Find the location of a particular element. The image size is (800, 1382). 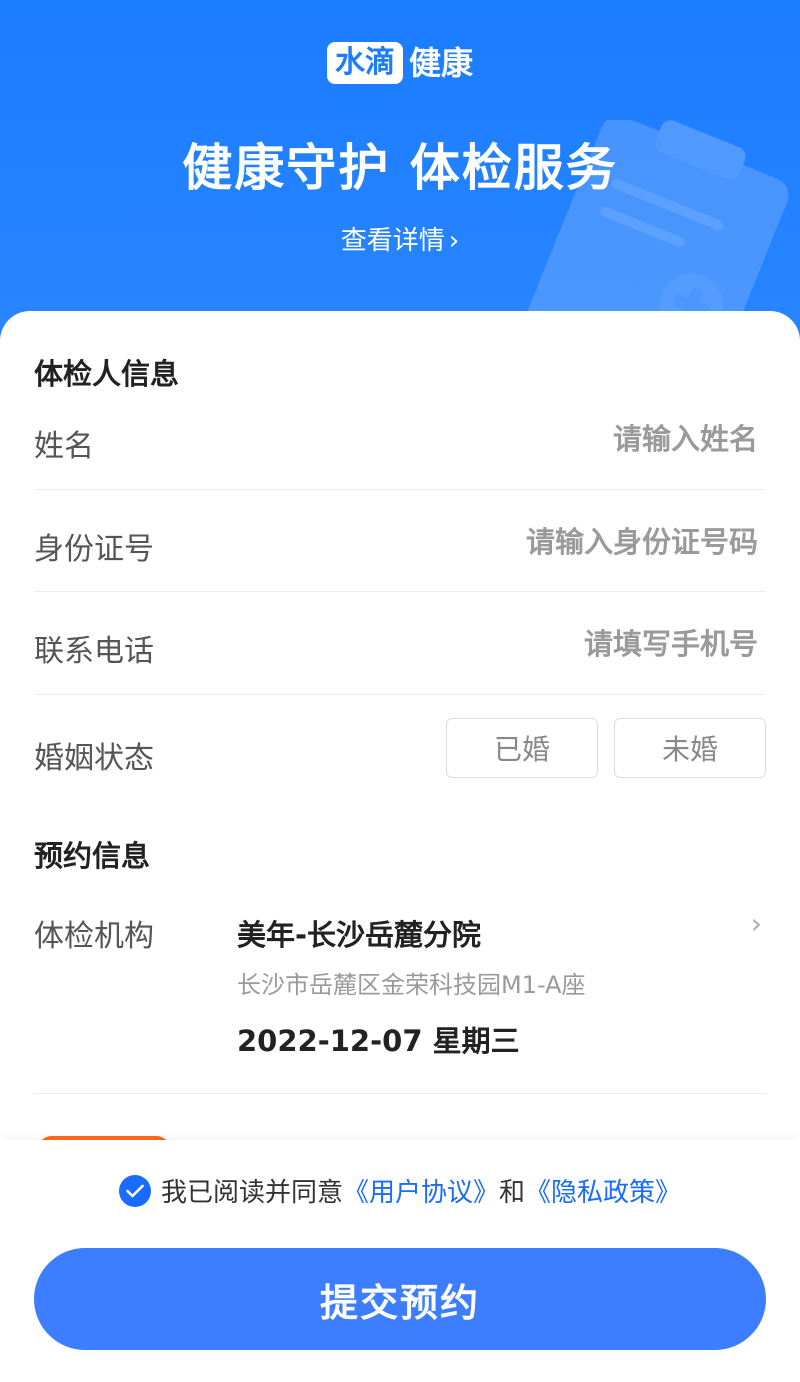

submit-booking-button: 提交预约 is located at coordinates (400, 1299).